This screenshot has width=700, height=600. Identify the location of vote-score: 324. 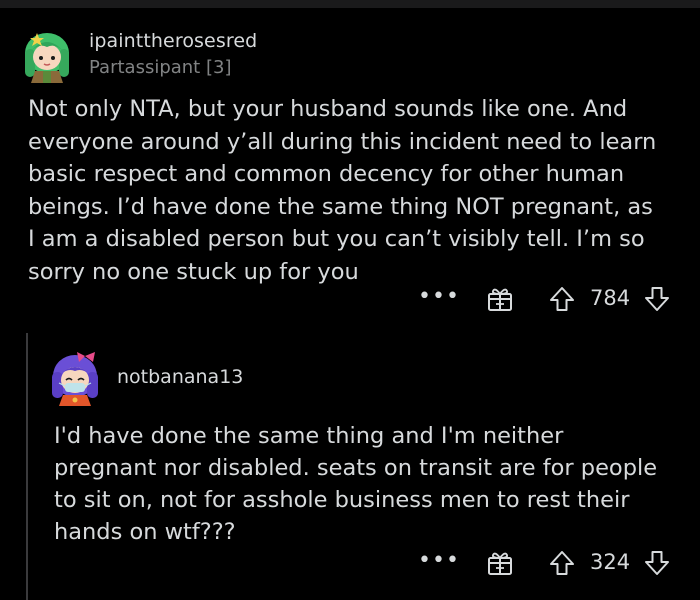
(610, 562).